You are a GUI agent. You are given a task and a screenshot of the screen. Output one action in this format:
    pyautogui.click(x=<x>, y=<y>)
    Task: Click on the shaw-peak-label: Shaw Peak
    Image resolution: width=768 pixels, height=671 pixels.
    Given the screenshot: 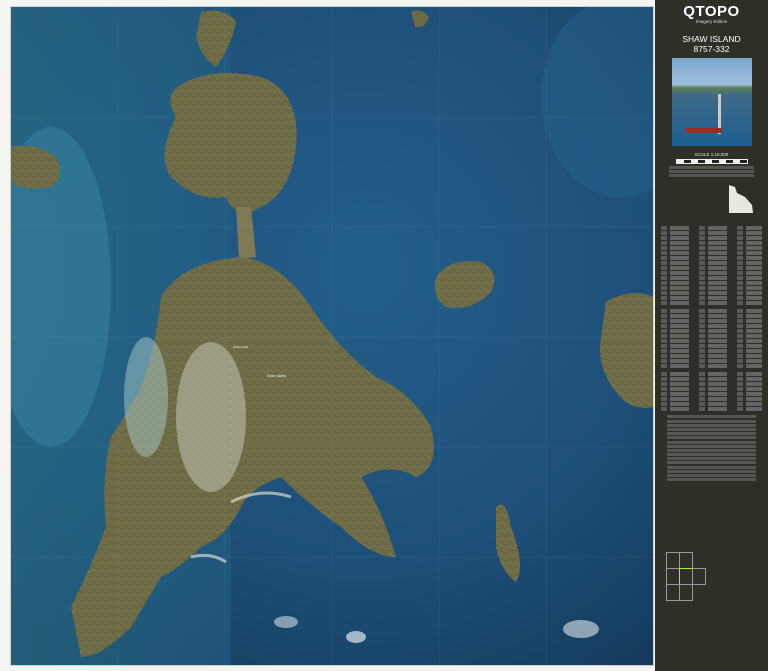 What is the action you would take?
    pyautogui.click(x=241, y=347)
    